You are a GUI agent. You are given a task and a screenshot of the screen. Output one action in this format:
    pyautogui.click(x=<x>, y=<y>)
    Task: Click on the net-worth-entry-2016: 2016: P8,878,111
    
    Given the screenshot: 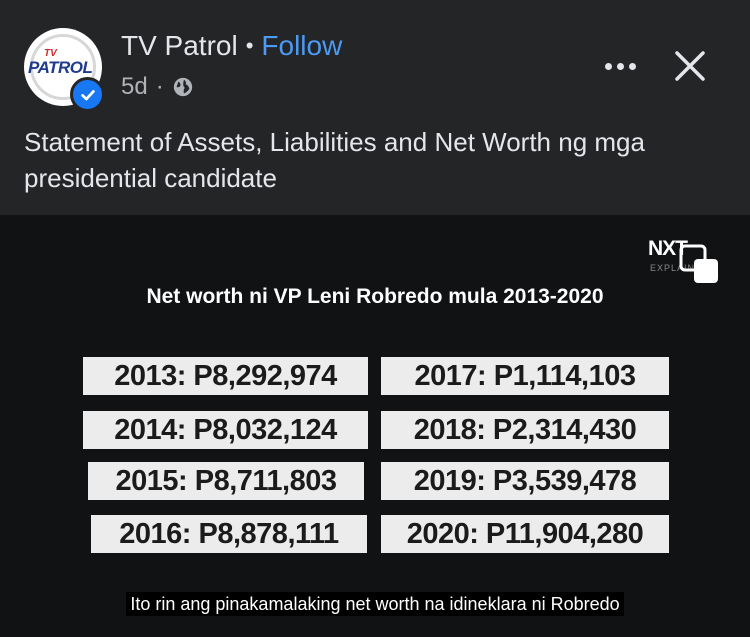 What is the action you would take?
    pyautogui.click(x=229, y=534)
    